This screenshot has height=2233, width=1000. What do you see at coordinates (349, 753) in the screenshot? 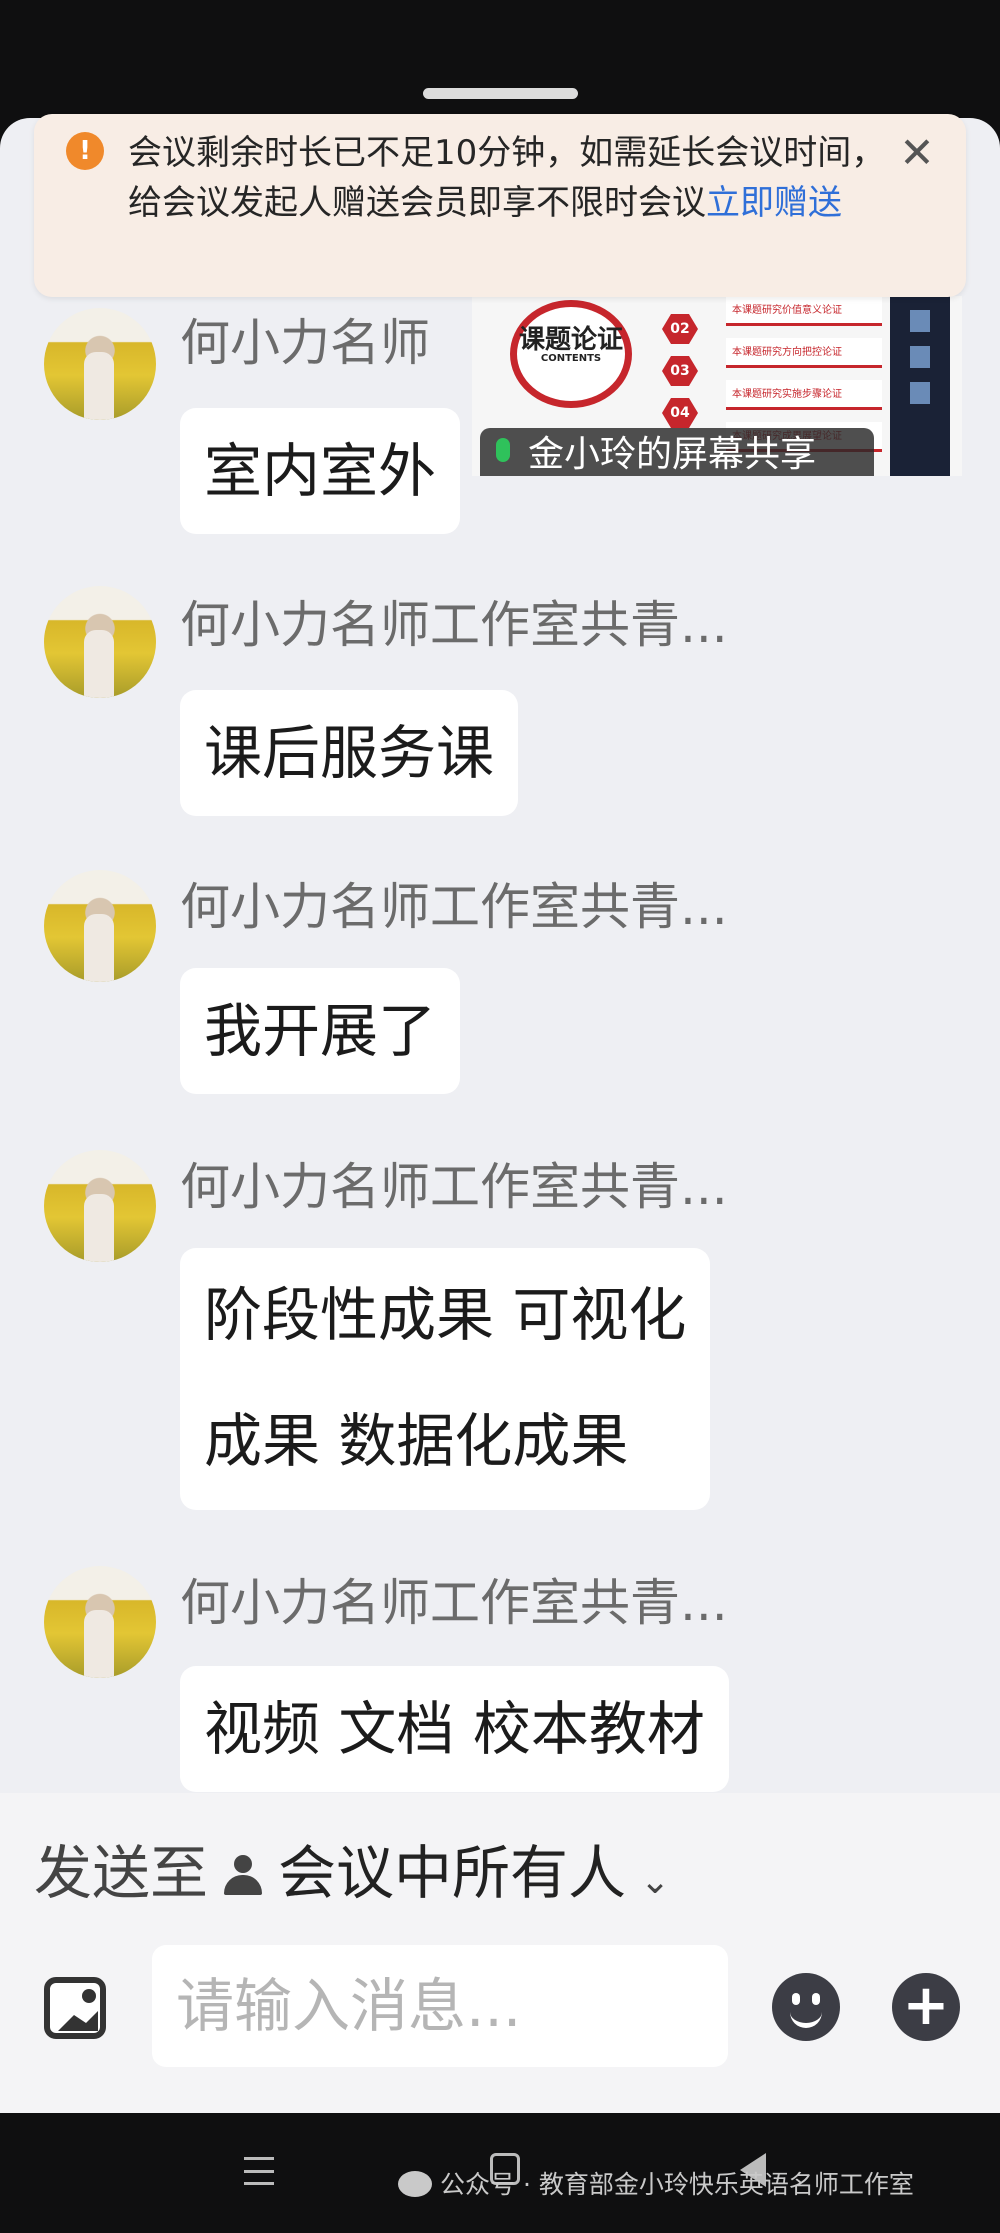
I see `message-bubble: 课后服务课` at bounding box center [349, 753].